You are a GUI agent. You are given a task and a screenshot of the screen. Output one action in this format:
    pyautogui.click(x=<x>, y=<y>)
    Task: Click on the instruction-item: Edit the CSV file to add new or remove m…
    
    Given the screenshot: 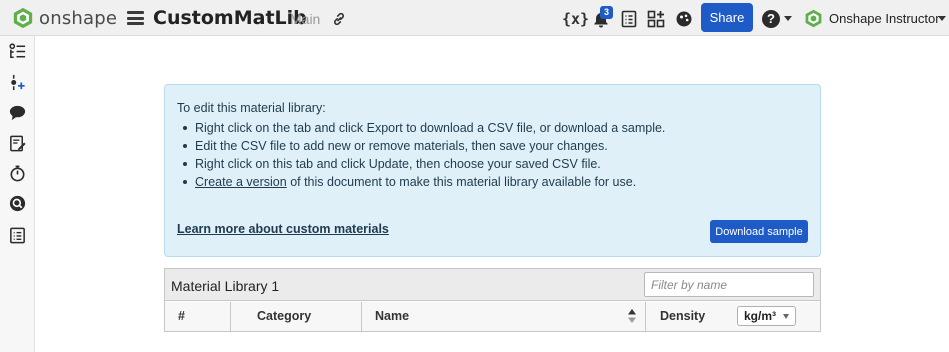 What is the action you would take?
    pyautogui.click(x=421, y=146)
    